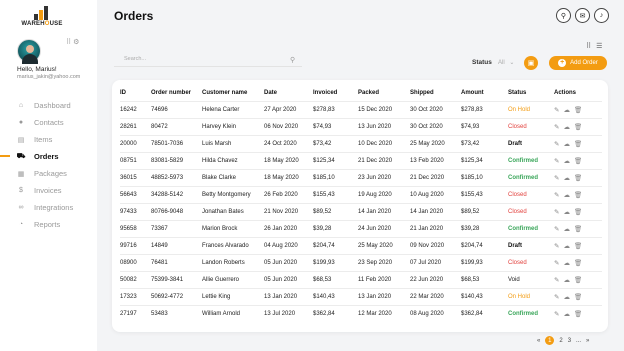 The height and width of the screenshot is (351, 624). Describe the element at coordinates (288, 93) in the screenshot. I see `column-header-date: Date` at that location.